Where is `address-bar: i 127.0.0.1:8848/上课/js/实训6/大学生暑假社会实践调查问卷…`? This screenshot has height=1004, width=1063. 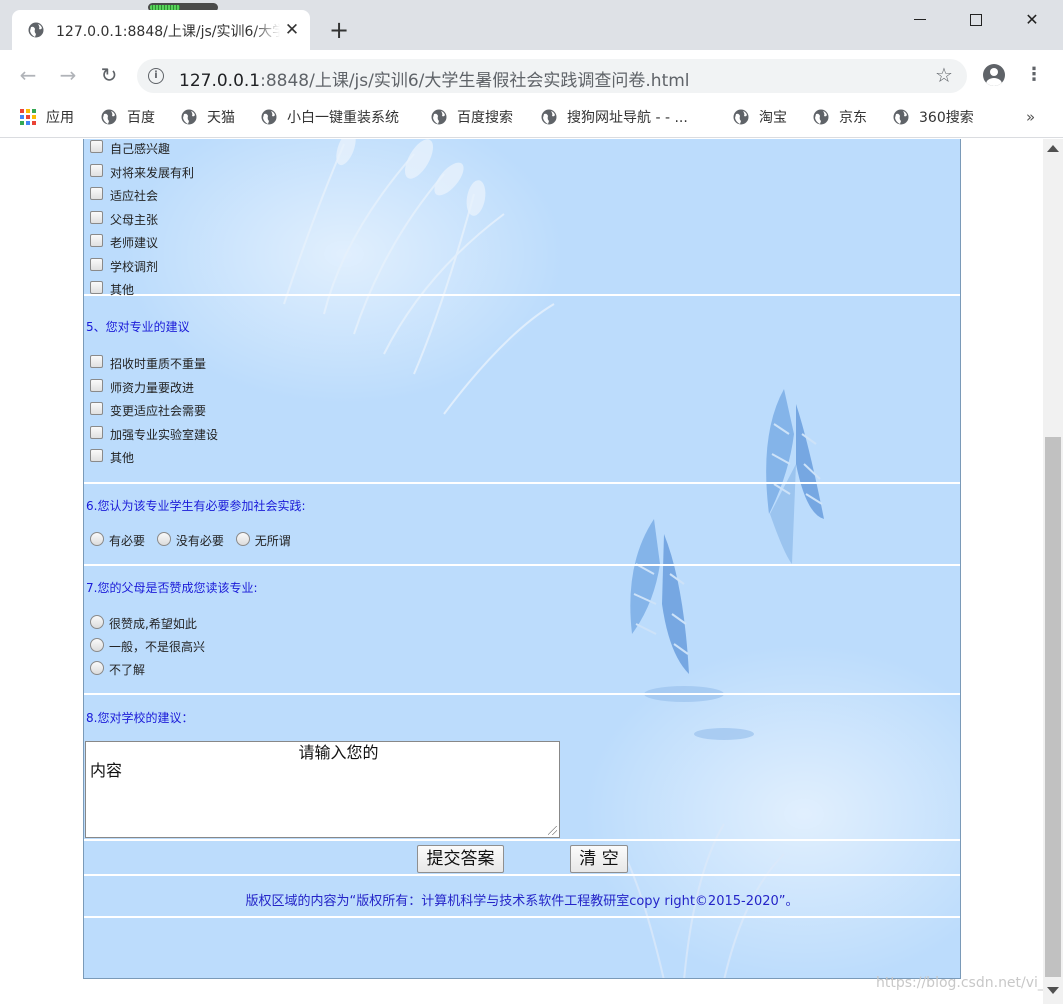 address-bar: i 127.0.0.1:8848/上课/js/实训6/大学生暑假社会实践调查问卷… is located at coordinates (552, 76).